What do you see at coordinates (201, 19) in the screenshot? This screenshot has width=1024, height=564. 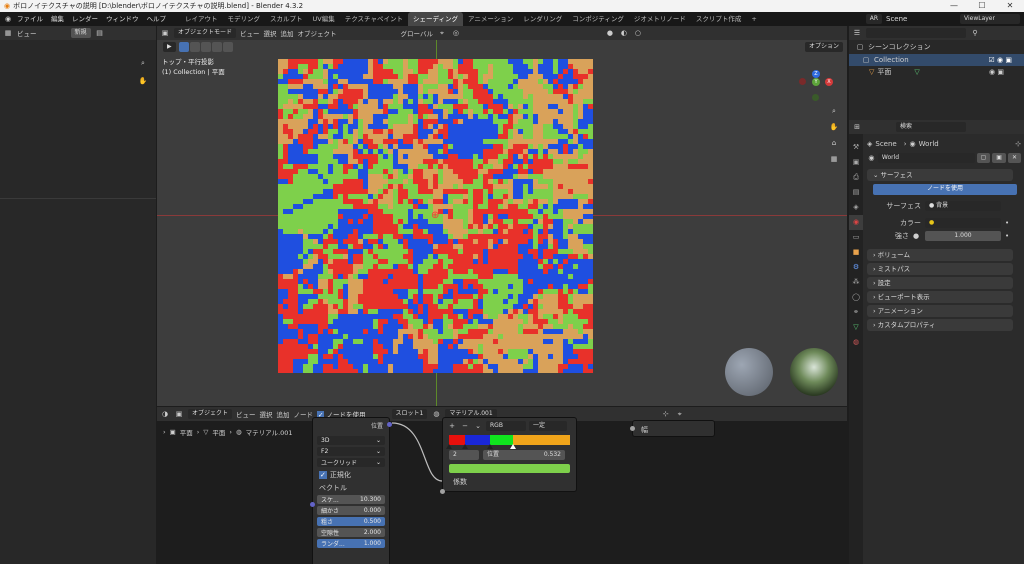 I see `tab-layout: レイアウト` at bounding box center [201, 19].